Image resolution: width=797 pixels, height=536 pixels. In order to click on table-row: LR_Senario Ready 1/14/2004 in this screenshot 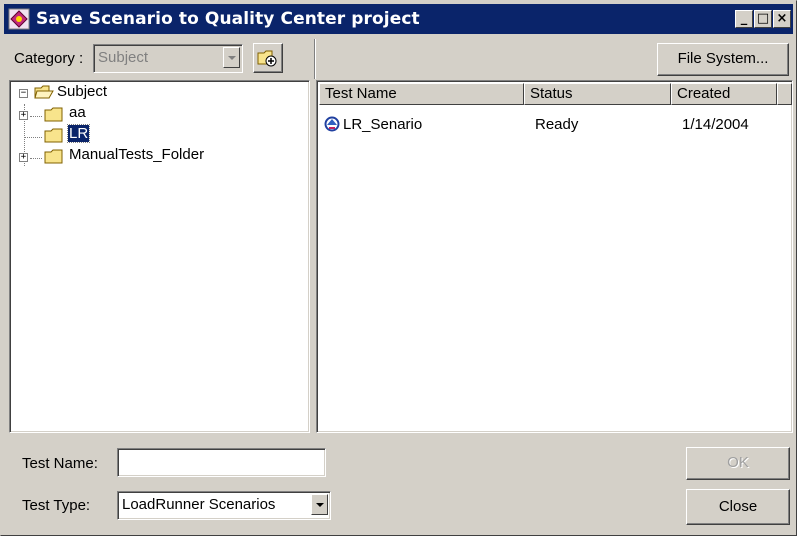, I will do `click(551, 125)`.